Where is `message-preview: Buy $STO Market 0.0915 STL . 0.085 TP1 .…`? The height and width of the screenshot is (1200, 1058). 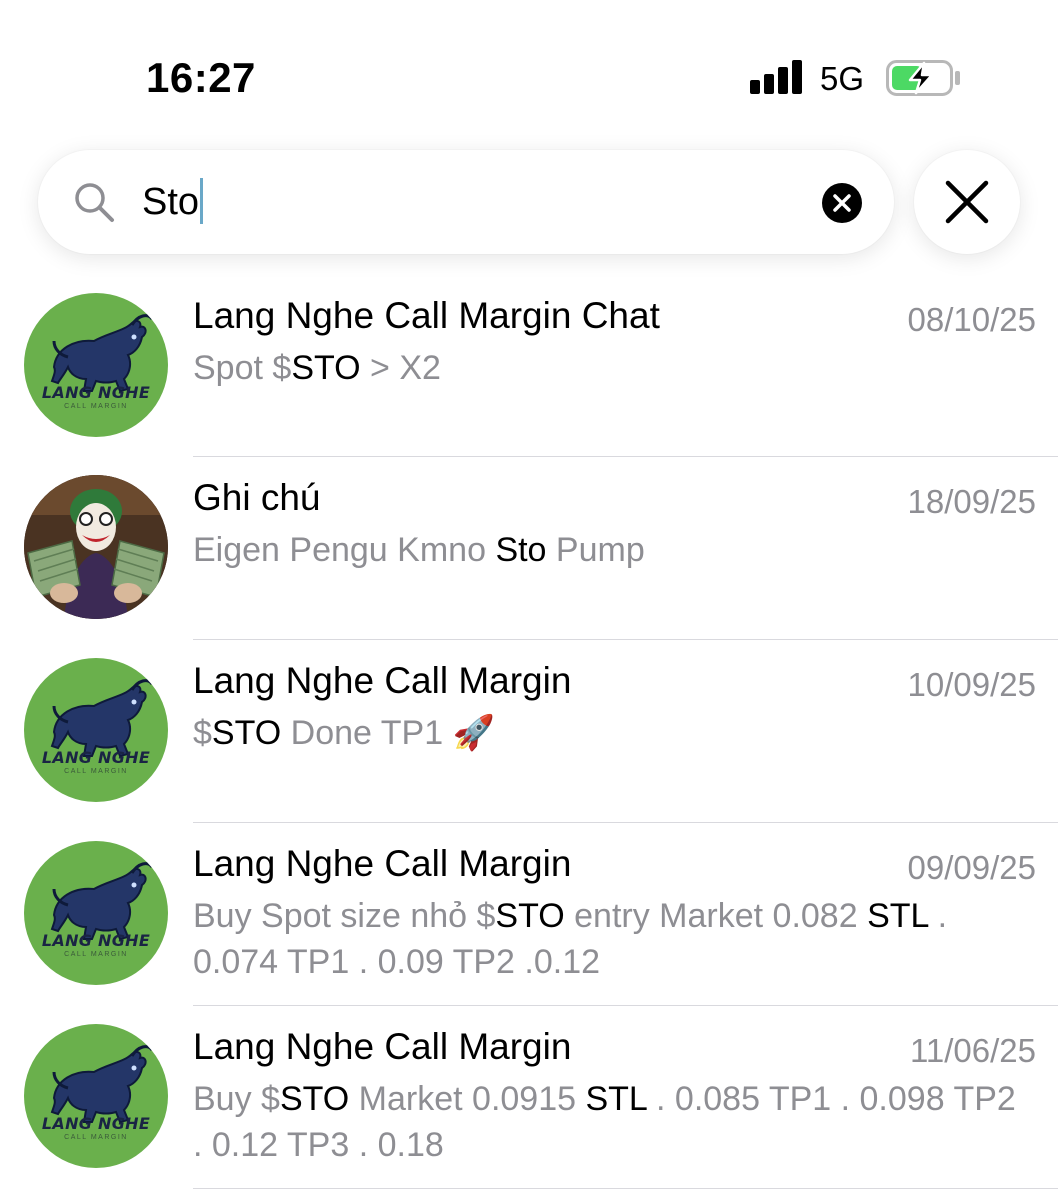 message-preview: Buy $STO Market 0.0915 STL . 0.085 TP1 .… is located at coordinates (608, 1122).